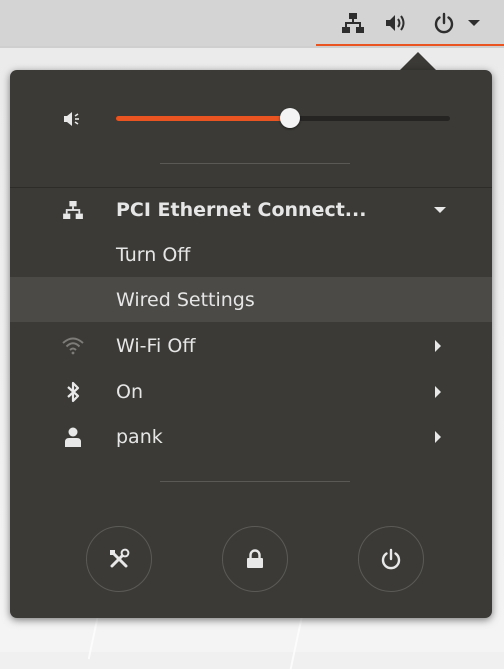 The image size is (504, 669). I want to click on active-indicator, so click(410, 45).